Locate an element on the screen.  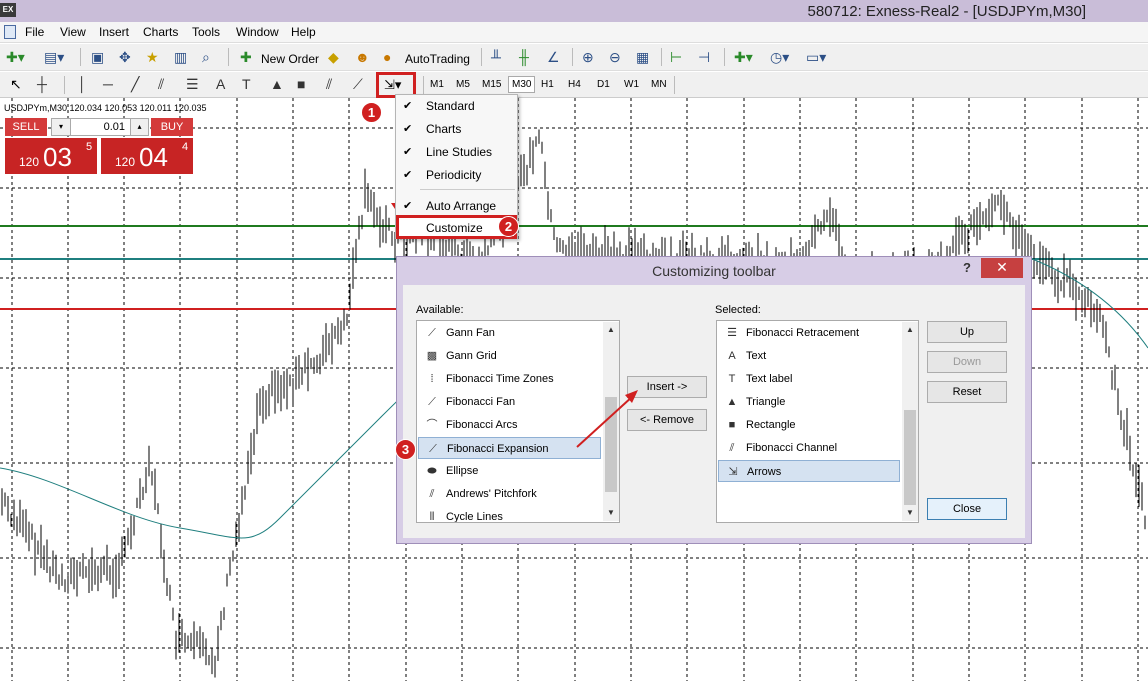
menu-file: File is located at coordinates (34, 32).